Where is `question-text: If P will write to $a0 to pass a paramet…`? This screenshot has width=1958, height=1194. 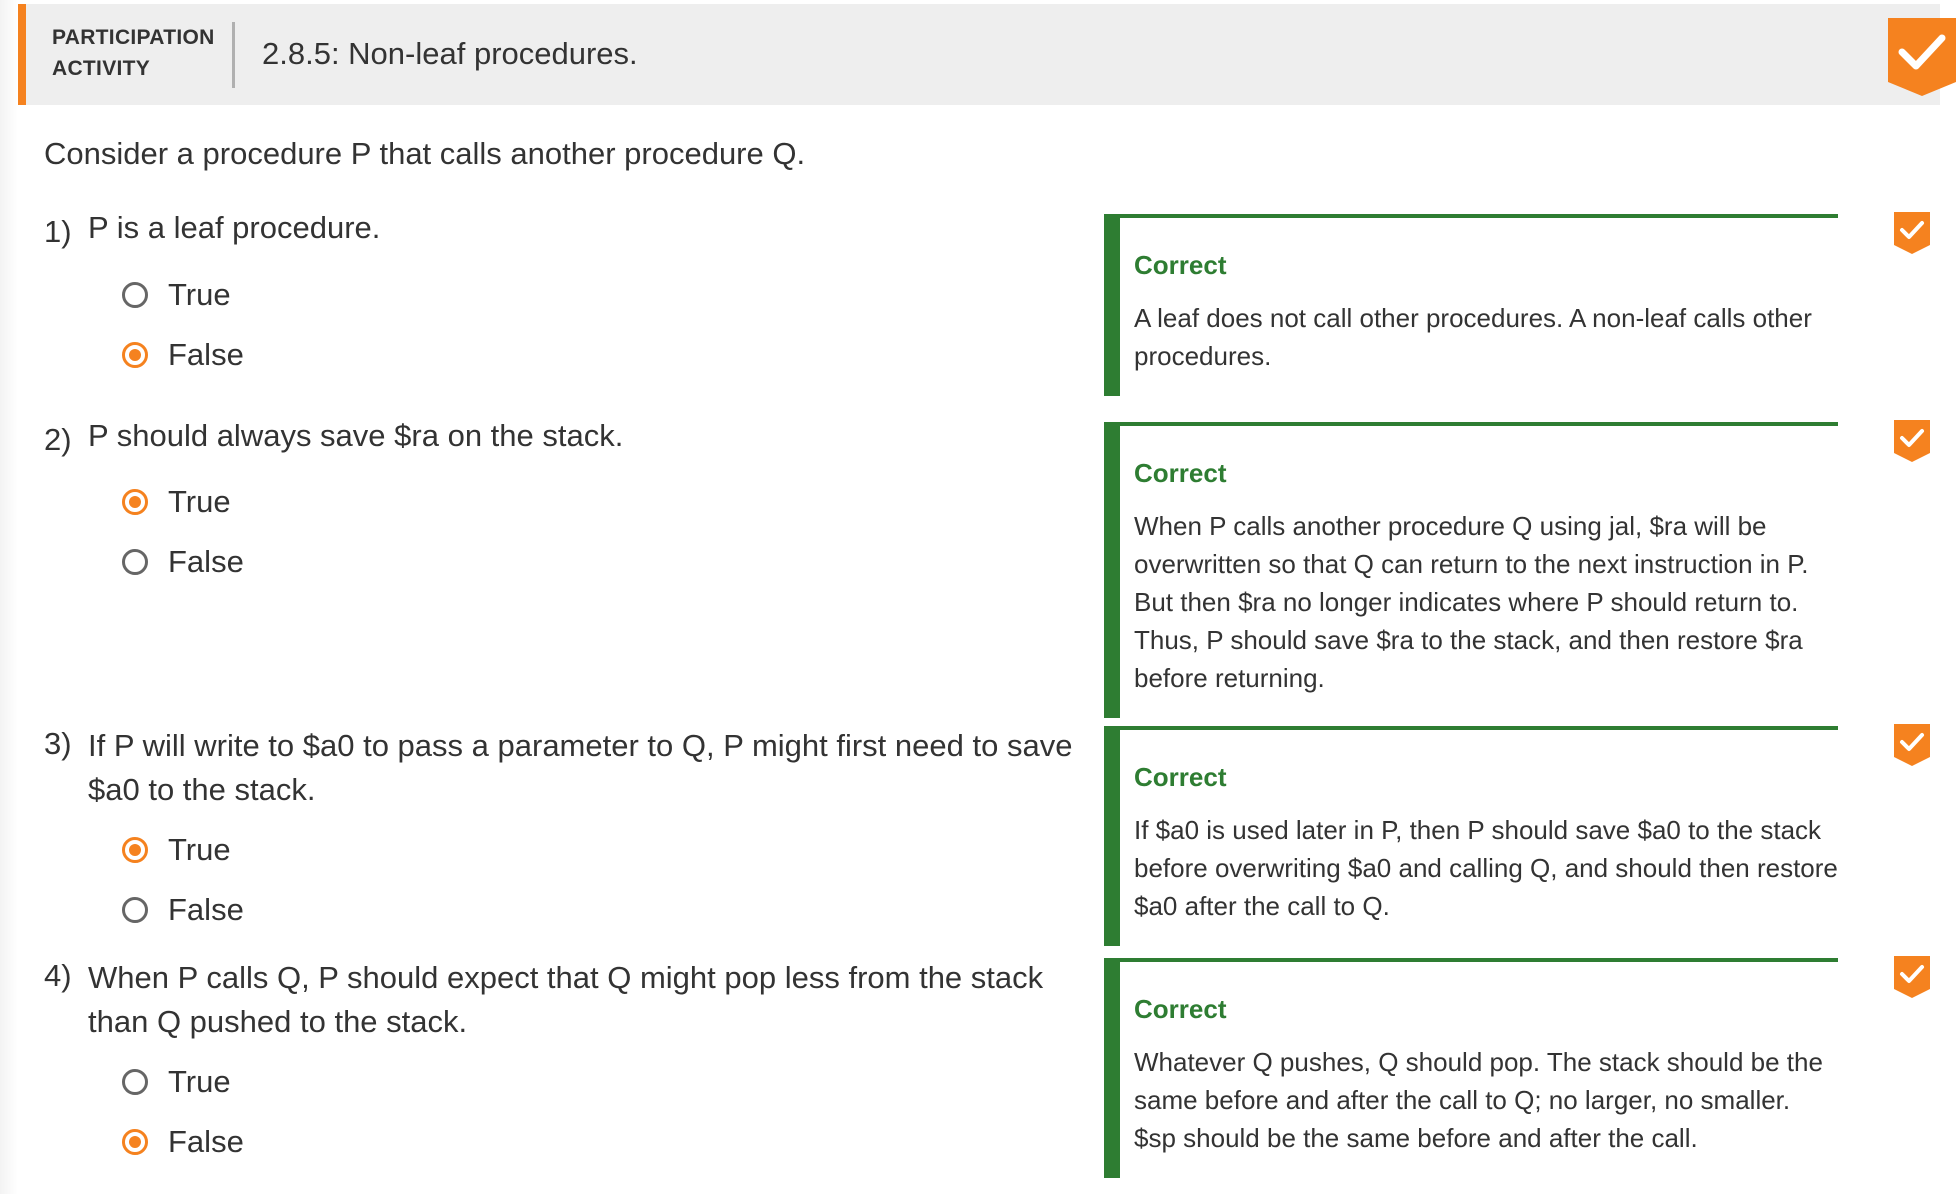 question-text: If P will write to $a0 to pass a paramet… is located at coordinates (580, 767).